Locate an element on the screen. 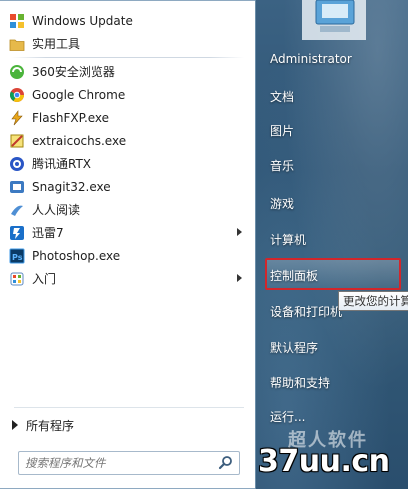 The width and height of the screenshot is (408, 489). expand-arrow-icon is located at coordinates (15, 425).